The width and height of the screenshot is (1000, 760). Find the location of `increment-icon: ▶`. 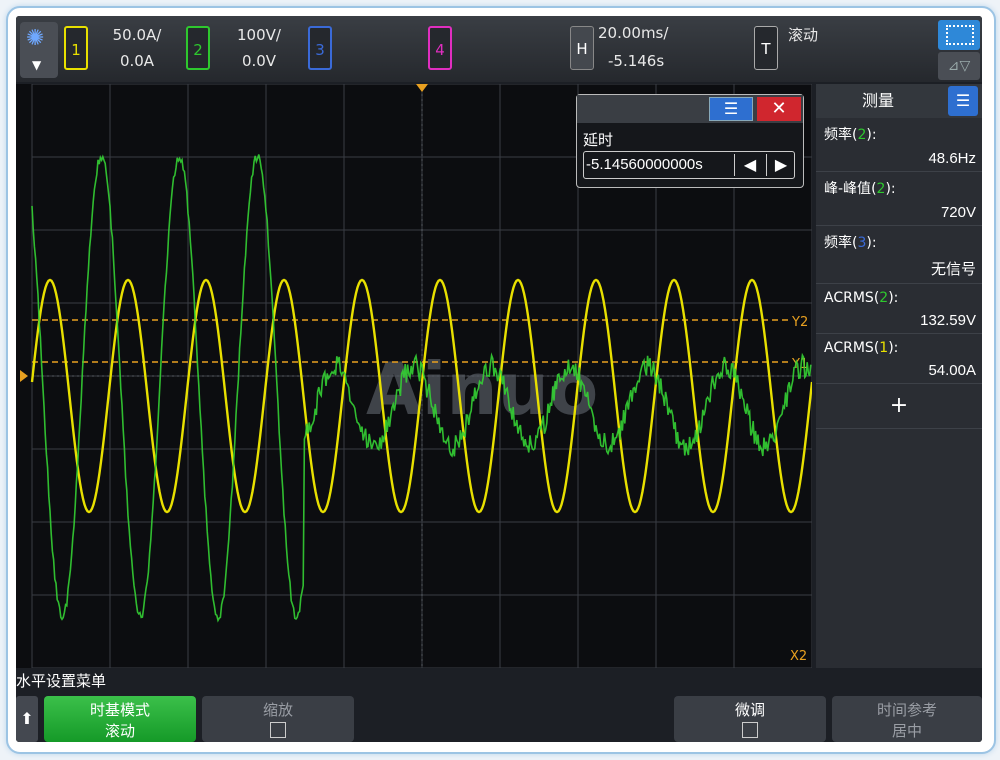

increment-icon: ▶ is located at coordinates (780, 165).